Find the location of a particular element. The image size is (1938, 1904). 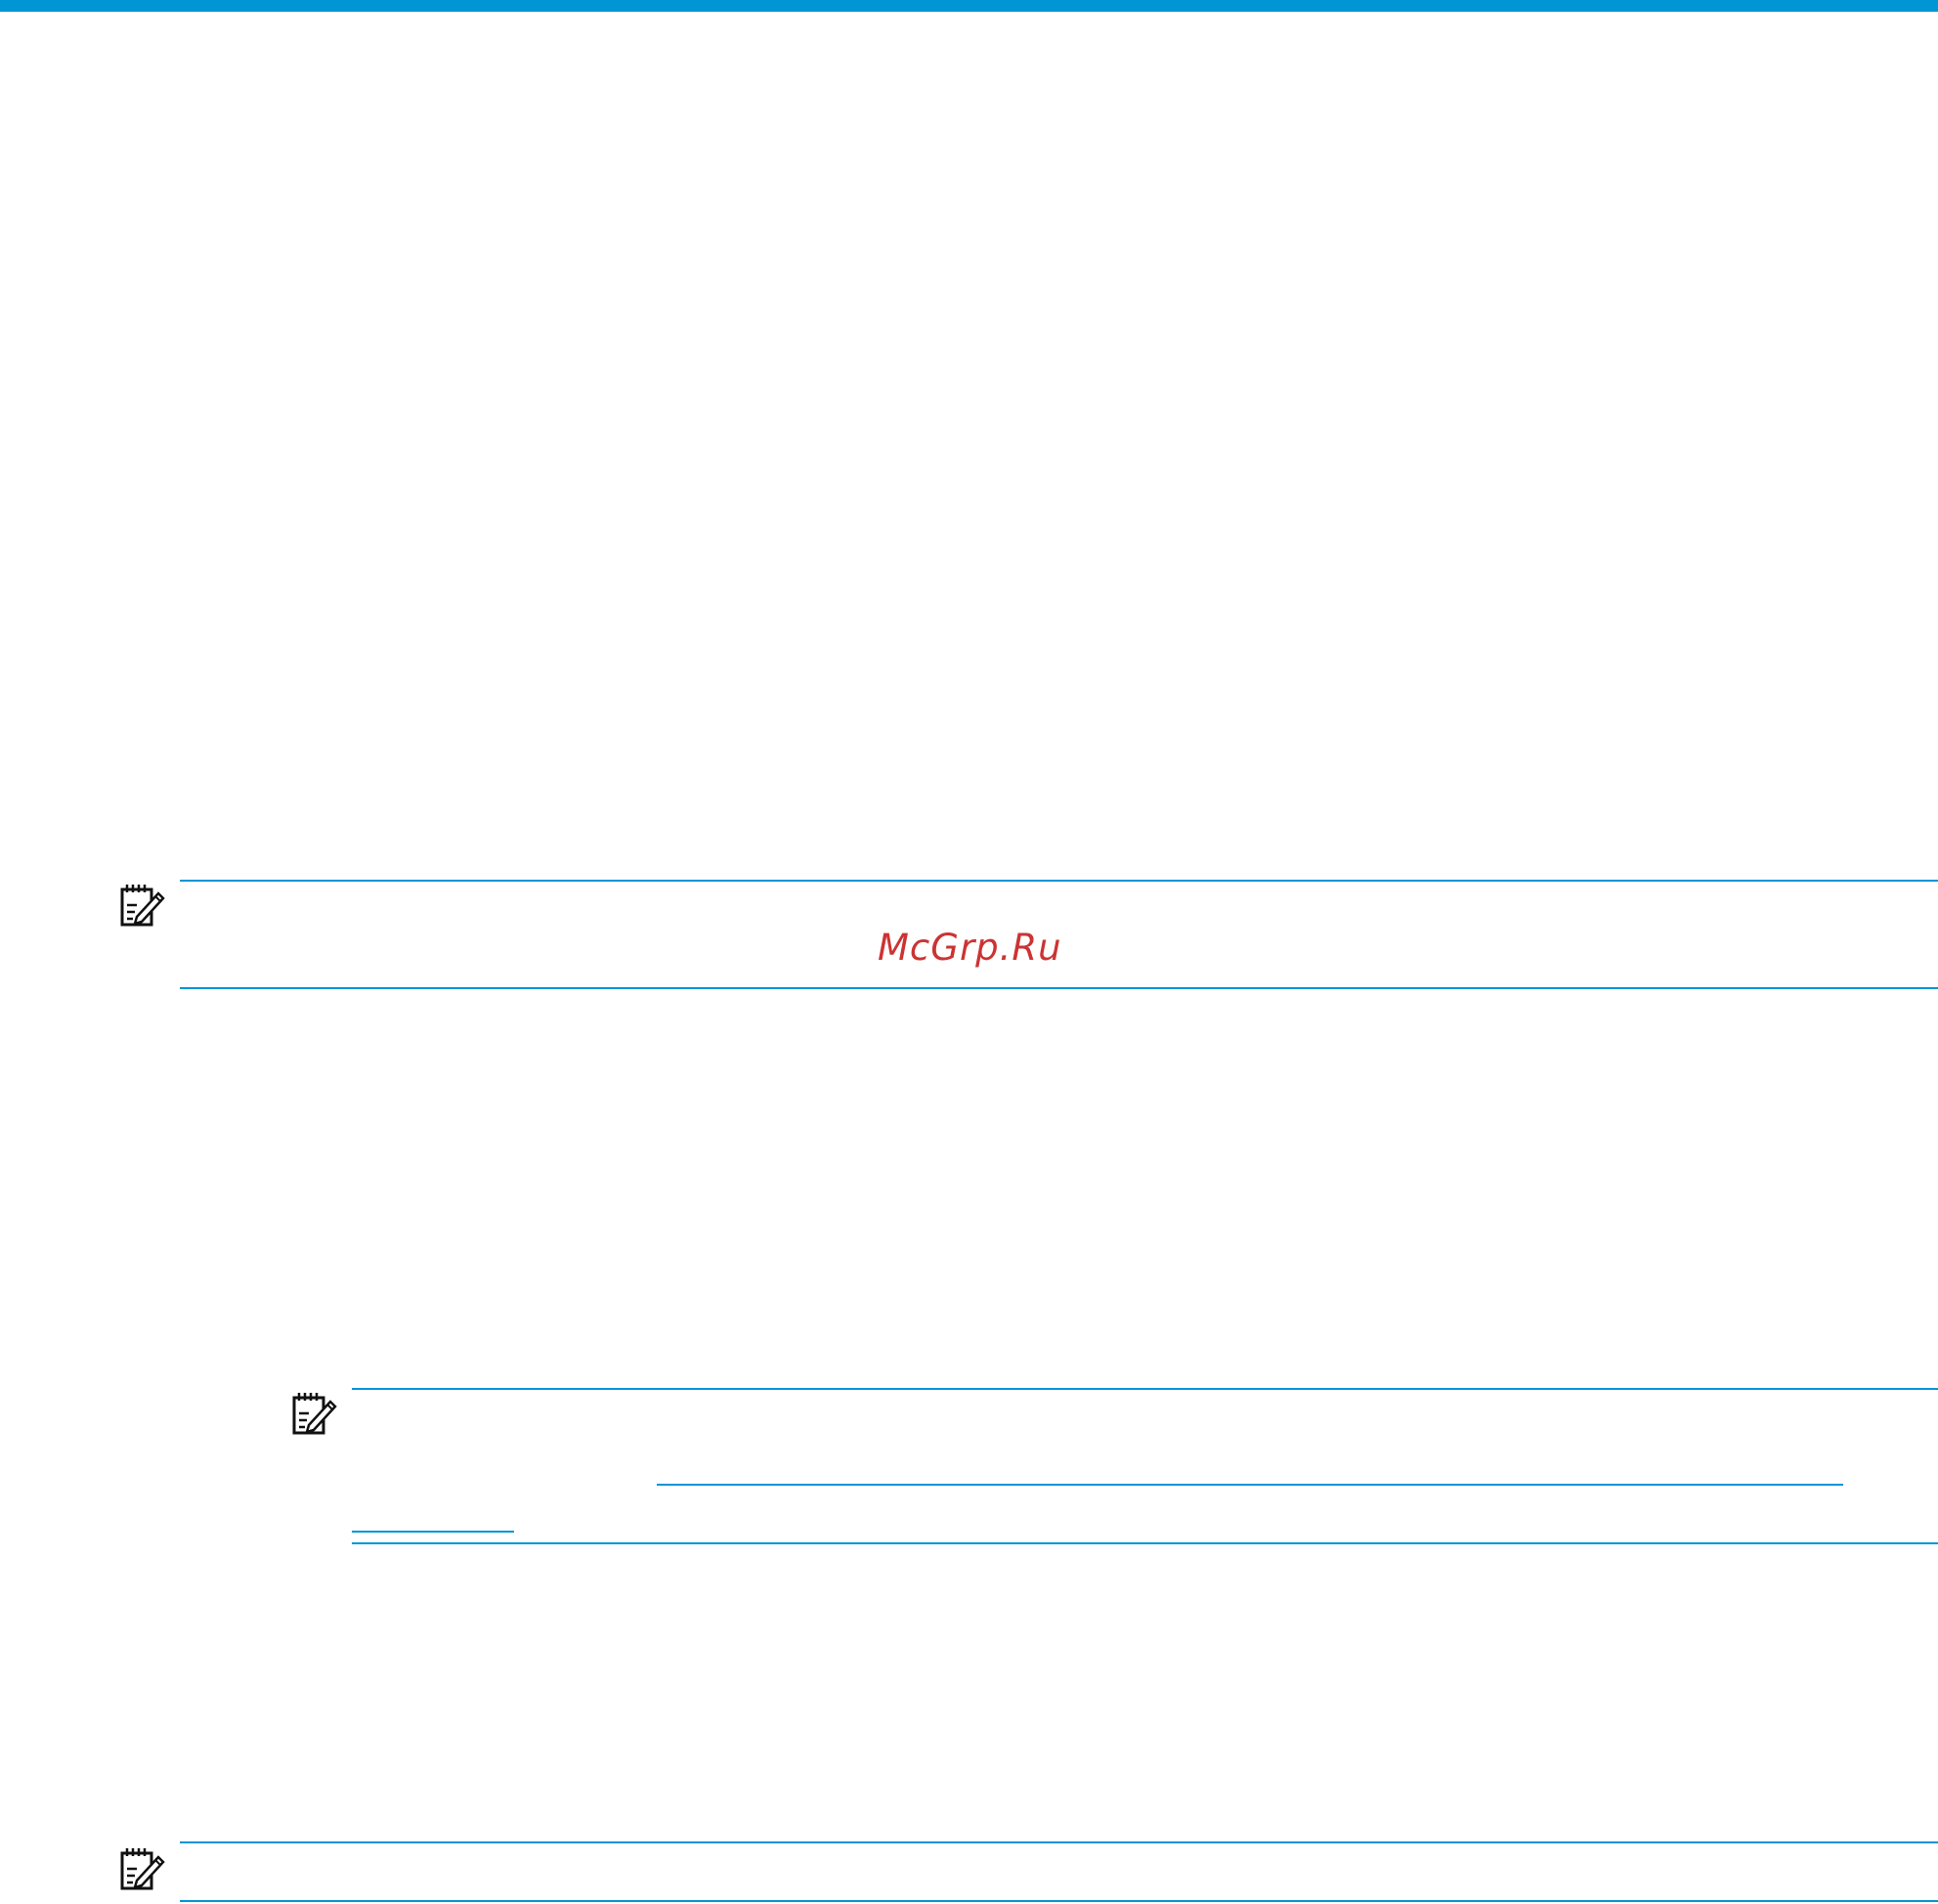

watermark: McGrp.Ru is located at coordinates (970, 948).